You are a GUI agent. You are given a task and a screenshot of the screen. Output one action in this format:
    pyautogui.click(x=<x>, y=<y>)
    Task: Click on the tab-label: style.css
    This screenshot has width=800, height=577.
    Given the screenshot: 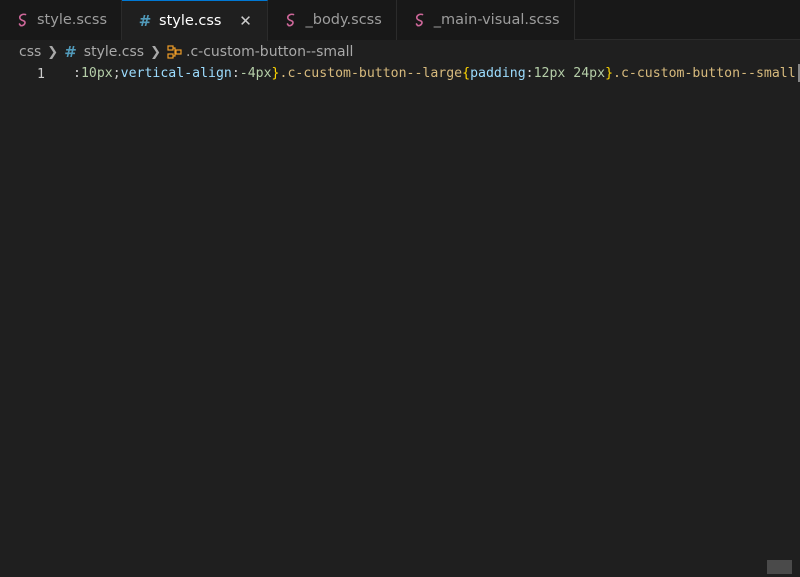 What is the action you would take?
    pyautogui.click(x=190, y=21)
    